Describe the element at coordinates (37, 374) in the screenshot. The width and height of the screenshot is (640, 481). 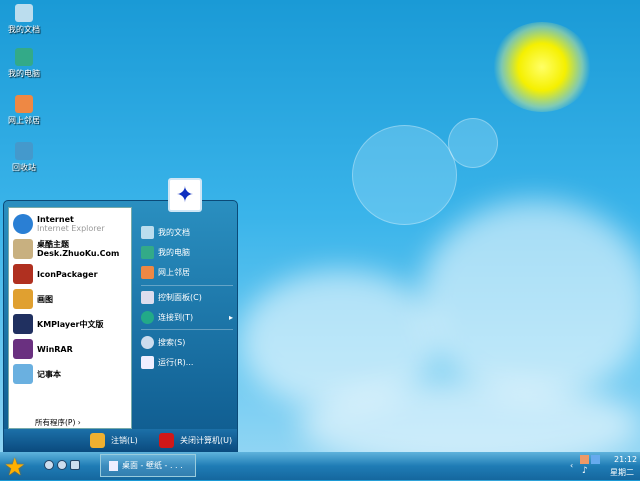
I see `menu-item-notepad: 记事本` at that location.